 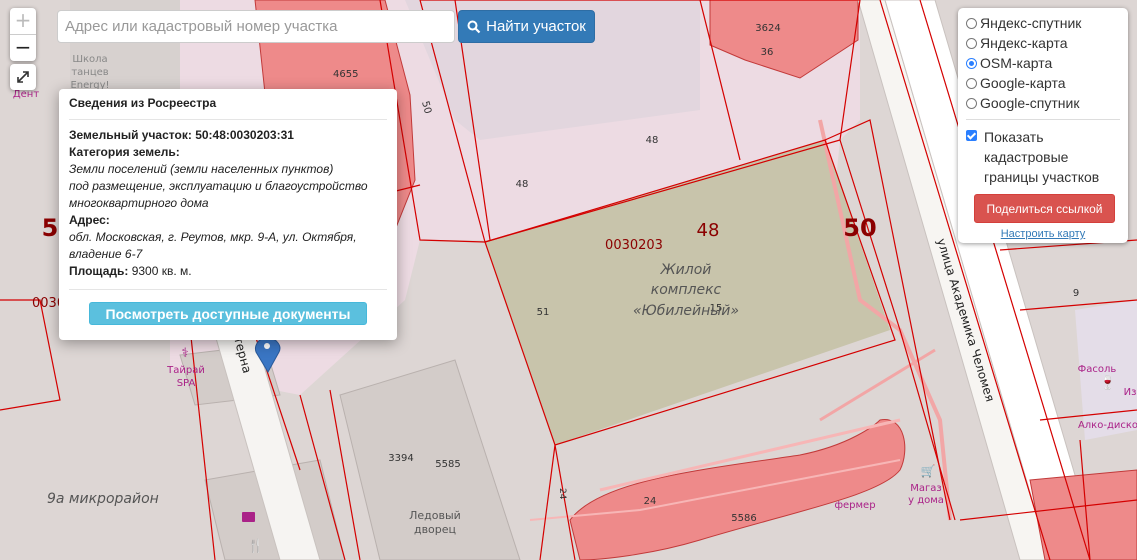 What do you see at coordinates (686, 270) in the screenshot?
I see `complex-label-line-1: Жилой` at bounding box center [686, 270].